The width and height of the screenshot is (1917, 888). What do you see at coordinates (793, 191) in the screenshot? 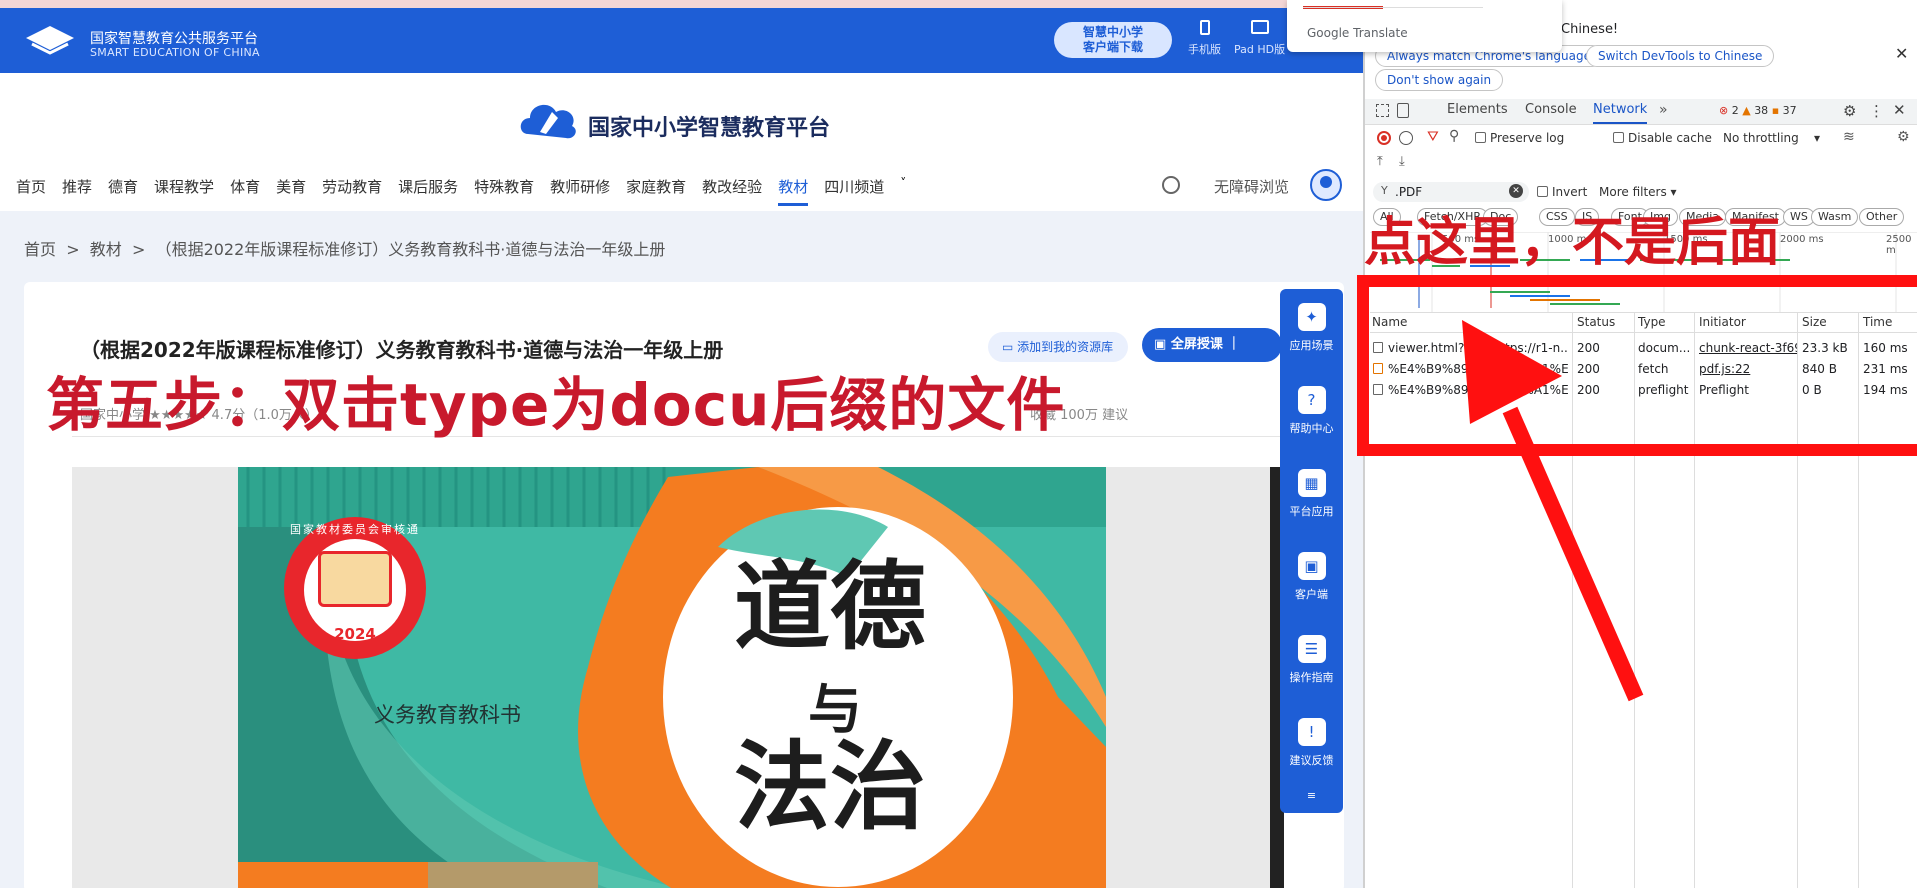
I see `nav-item: 教材` at bounding box center [793, 191].